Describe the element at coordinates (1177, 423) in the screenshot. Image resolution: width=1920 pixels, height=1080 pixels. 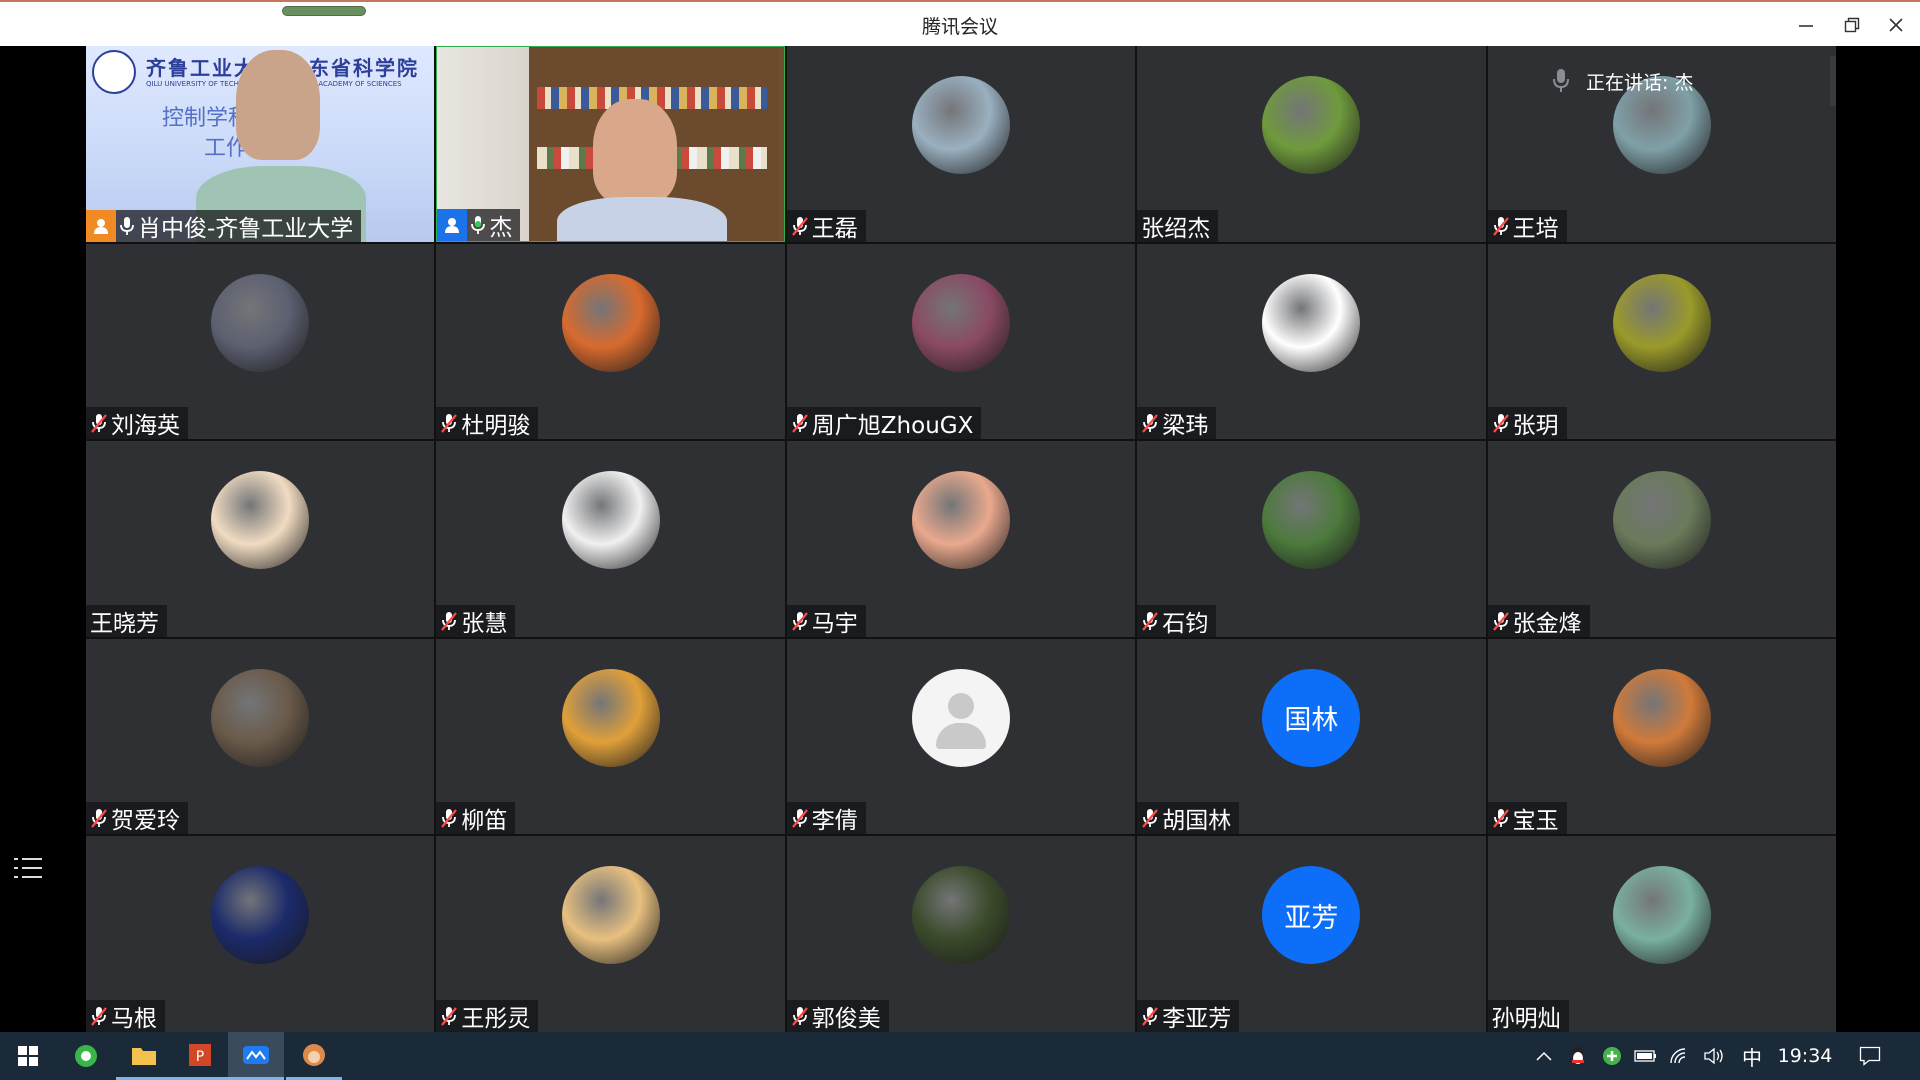
I see `name-tag: 梁玮` at that location.